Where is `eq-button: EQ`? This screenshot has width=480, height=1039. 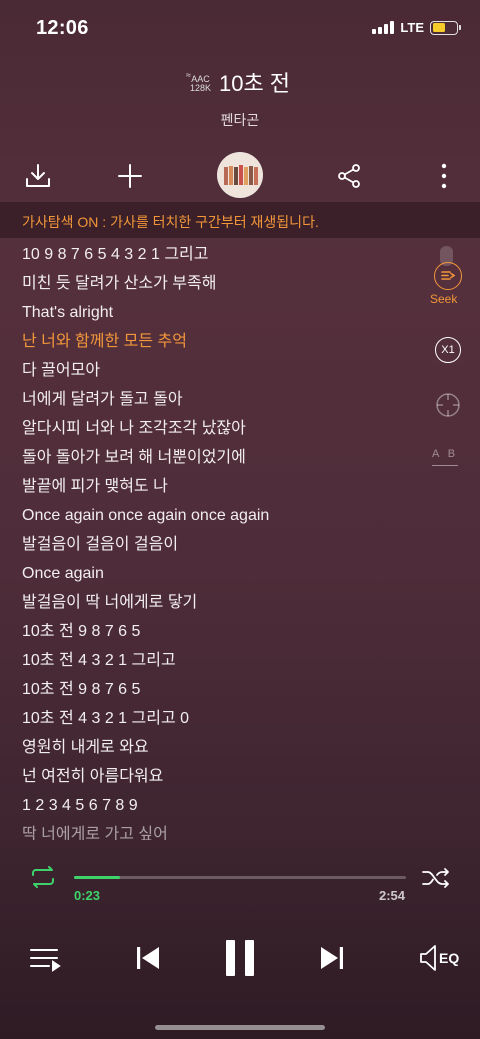 eq-button: EQ is located at coordinates (438, 958).